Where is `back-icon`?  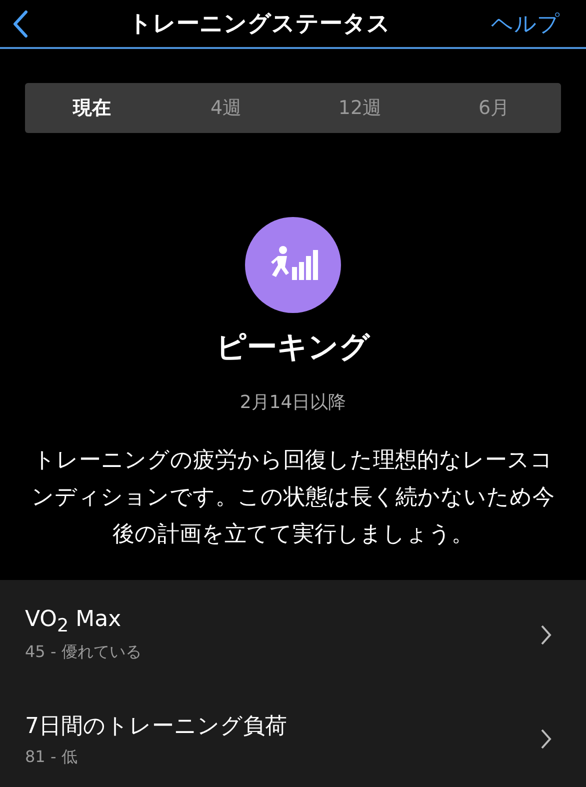
back-icon is located at coordinates (20, 24).